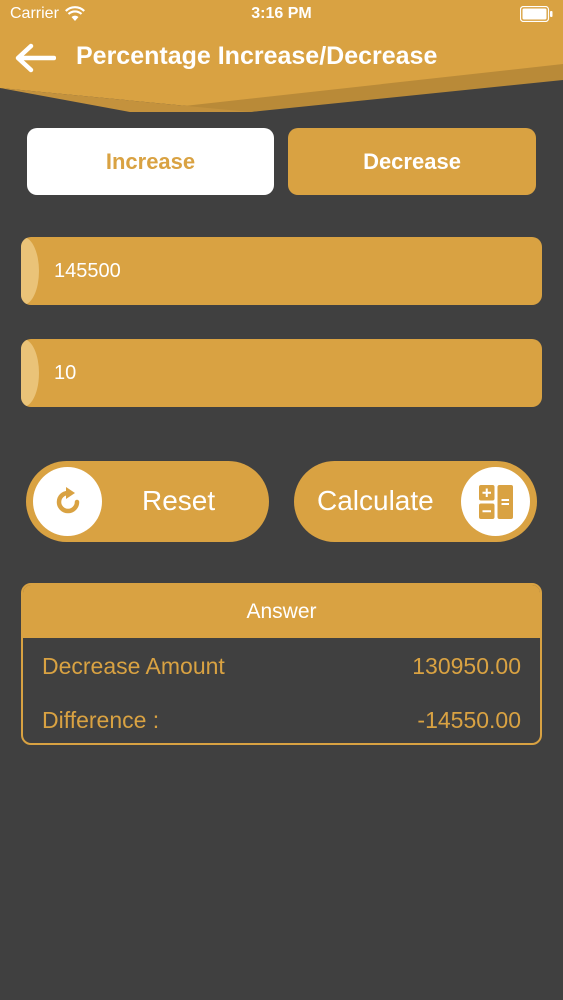 The height and width of the screenshot is (1000, 563). I want to click on calculate-label: Calculate, so click(375, 500).